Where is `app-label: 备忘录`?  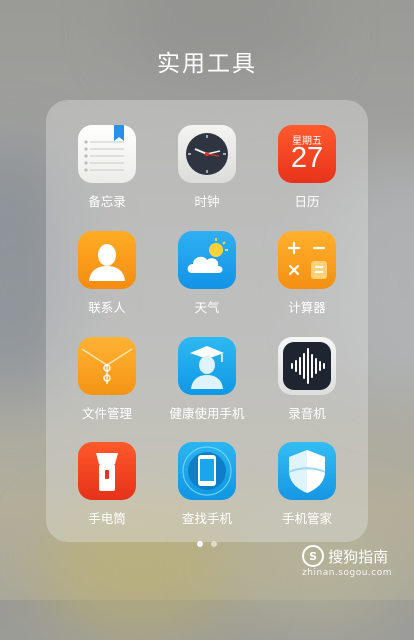
app-label: 备忘录 is located at coordinates (107, 201).